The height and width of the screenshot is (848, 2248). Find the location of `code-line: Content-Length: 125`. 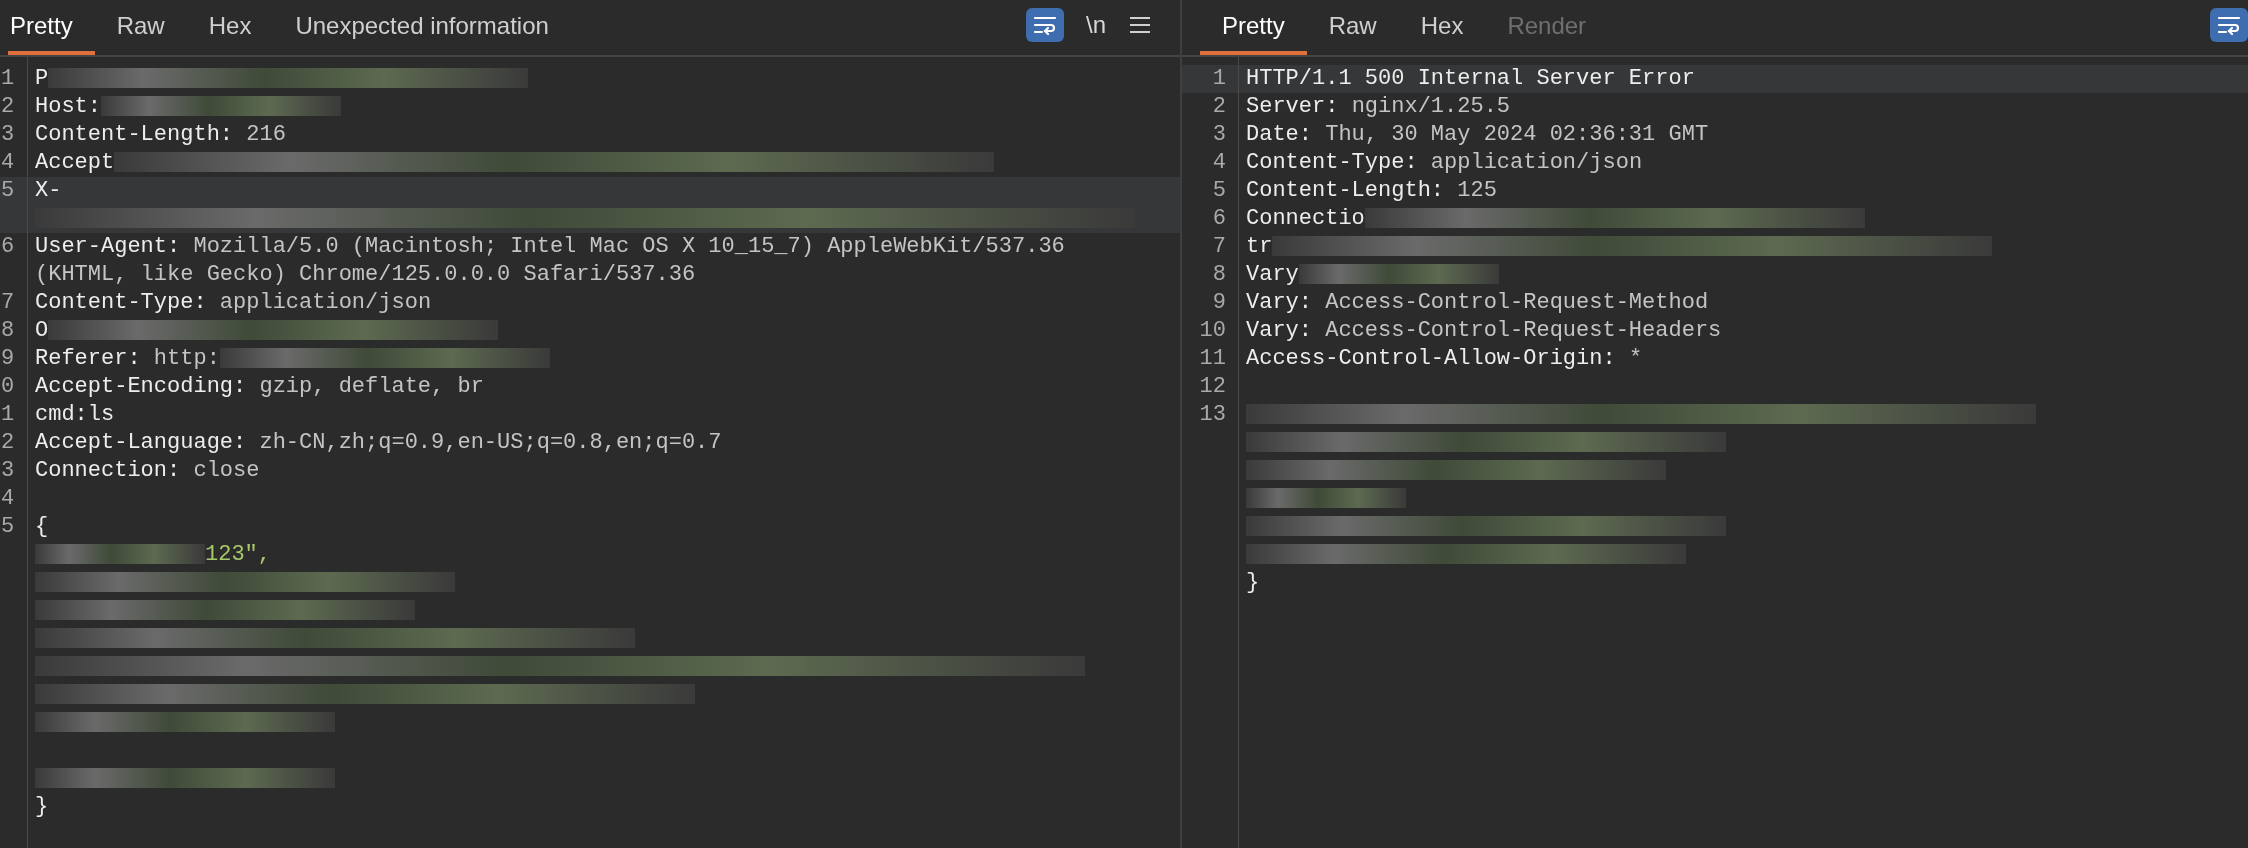

code-line: Content-Length: 125 is located at coordinates (1371, 191).